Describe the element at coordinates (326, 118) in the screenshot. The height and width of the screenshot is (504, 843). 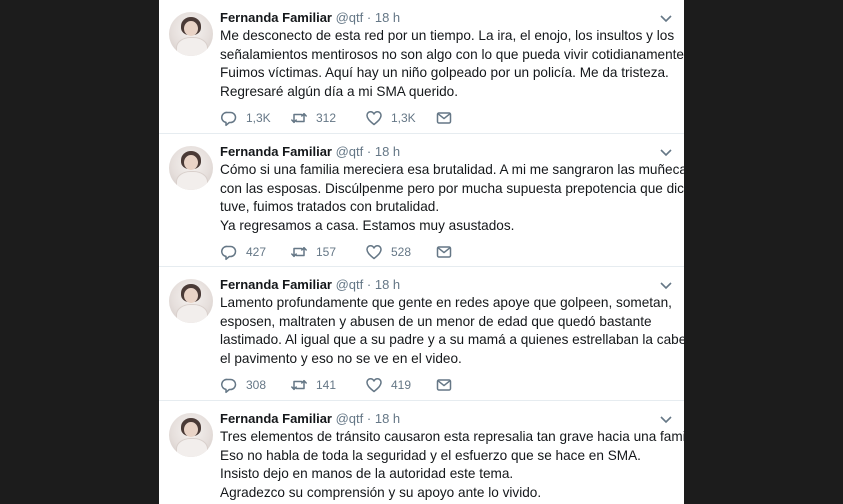
I see `retweet-count: 312` at that location.